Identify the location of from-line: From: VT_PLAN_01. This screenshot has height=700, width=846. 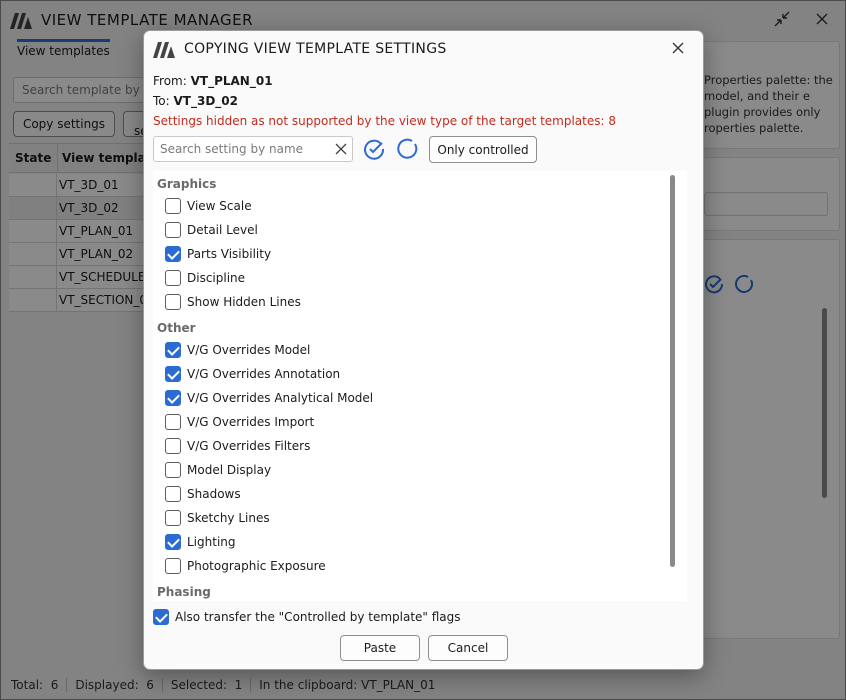
(213, 81).